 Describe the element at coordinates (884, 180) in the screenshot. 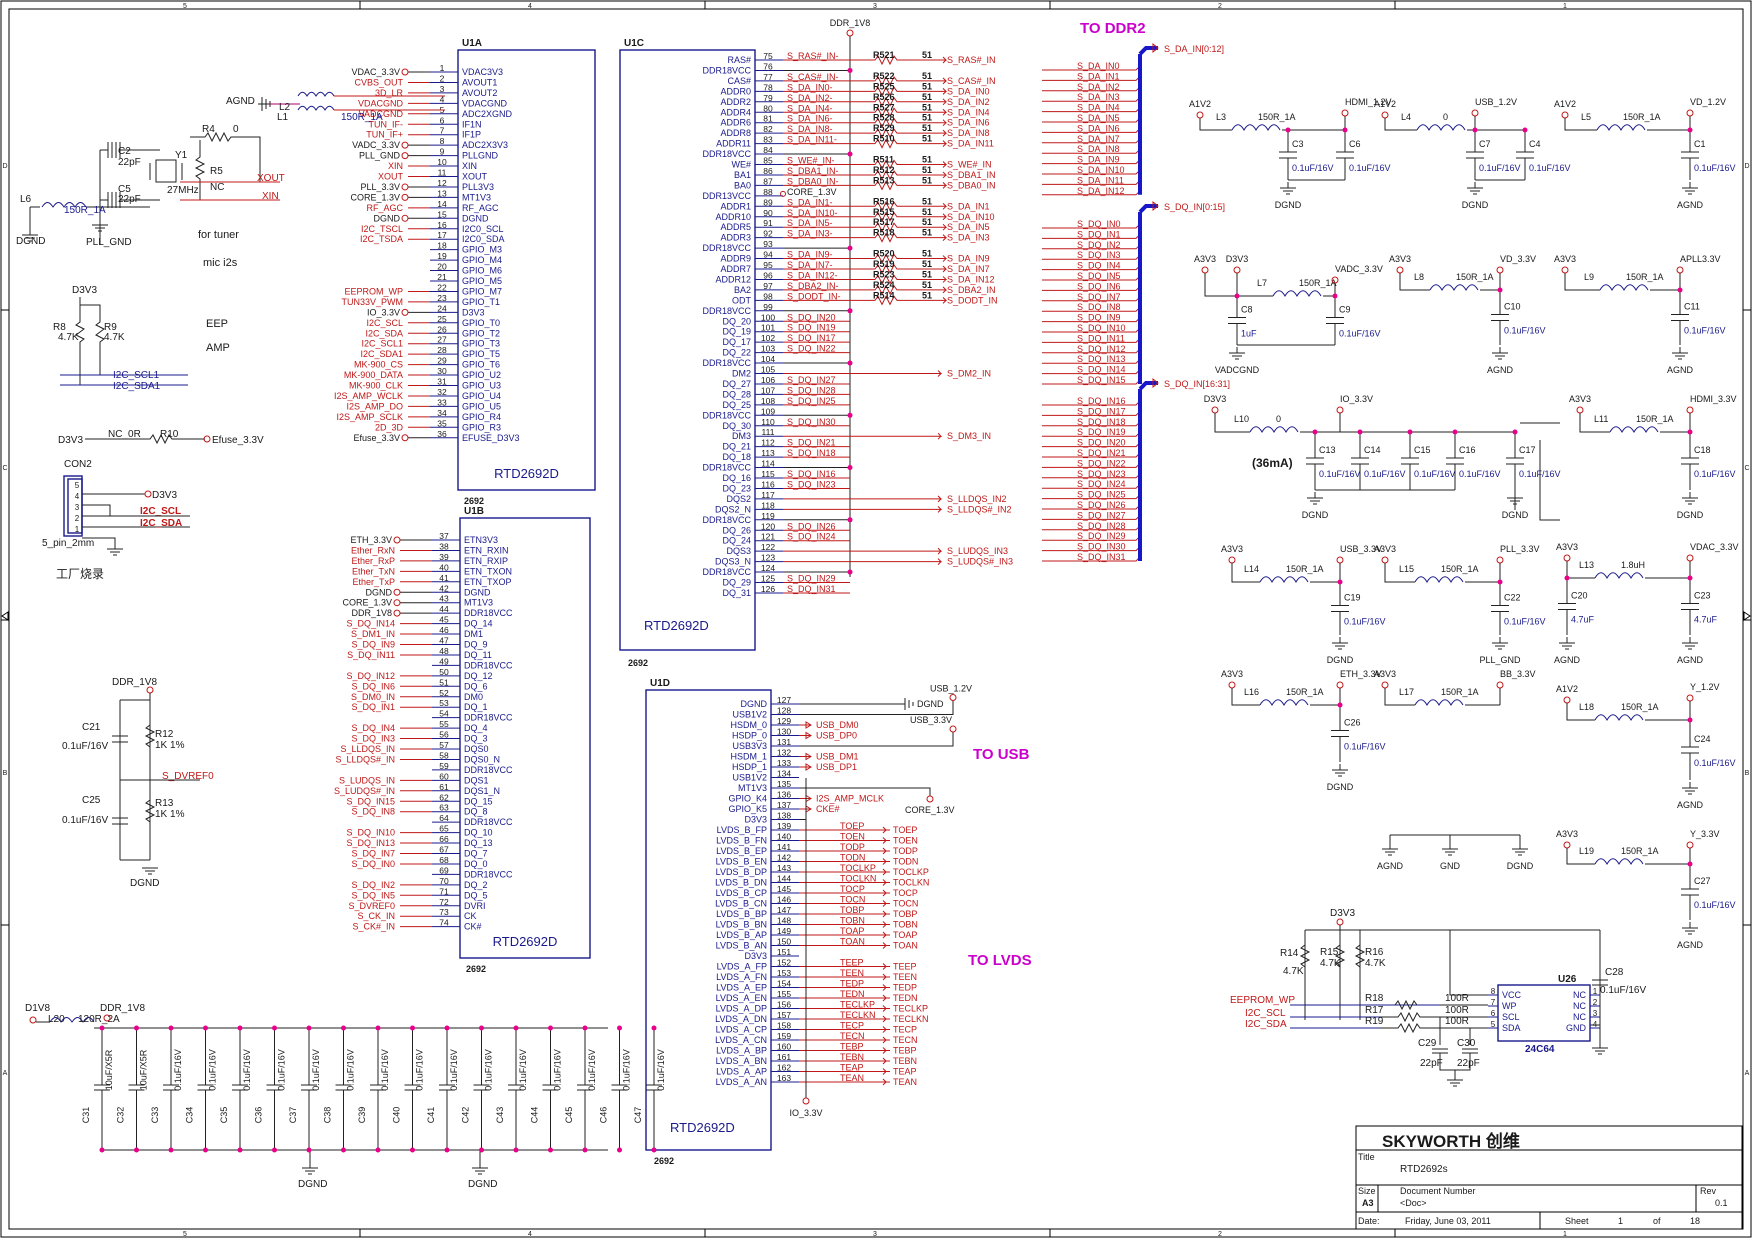

I see `resistor-ref: R513` at that location.